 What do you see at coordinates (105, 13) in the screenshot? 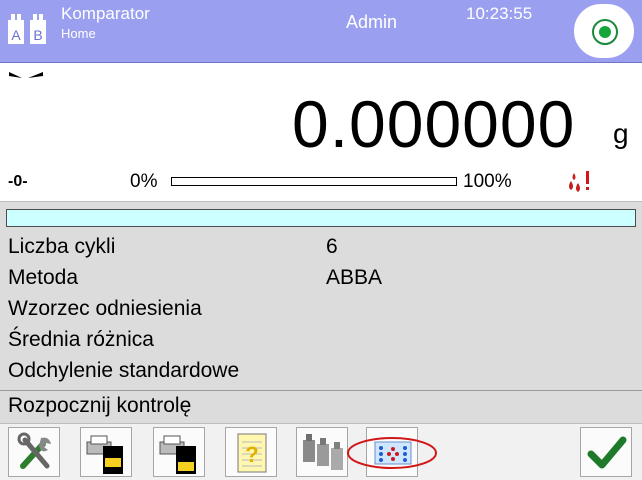
I see `app-title: Komparator` at bounding box center [105, 13].